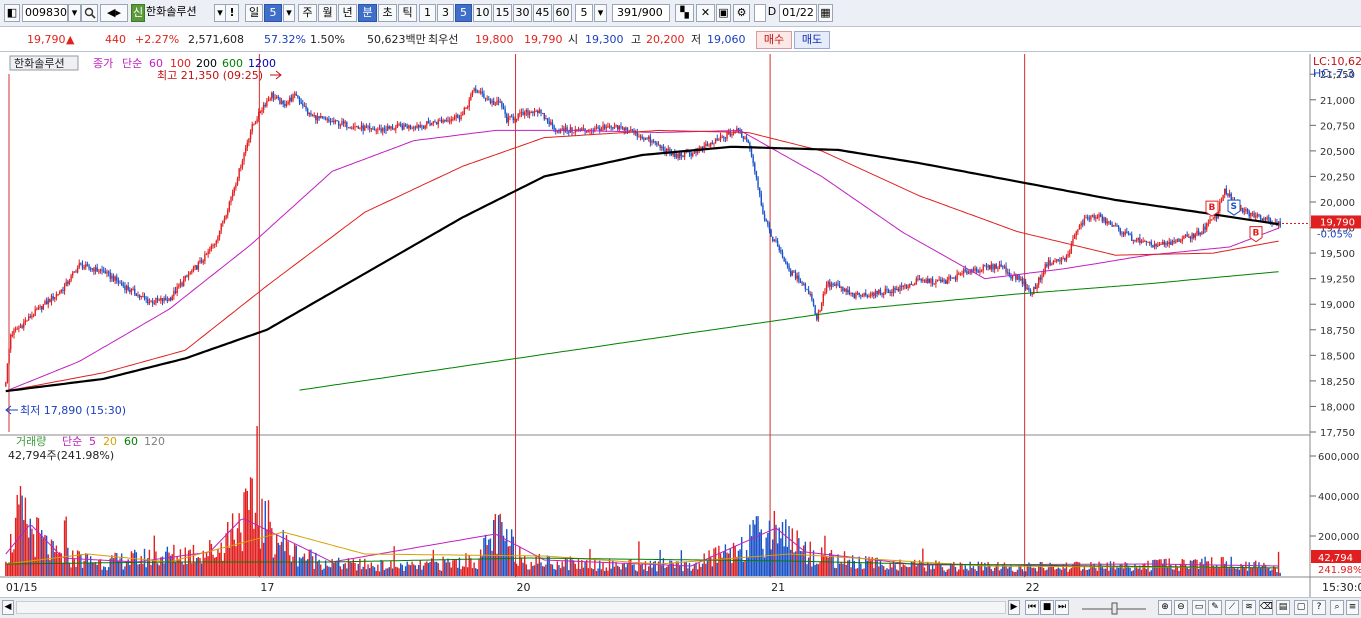  What do you see at coordinates (641, 13) in the screenshot?
I see `count-field: 391/900` at bounding box center [641, 13].